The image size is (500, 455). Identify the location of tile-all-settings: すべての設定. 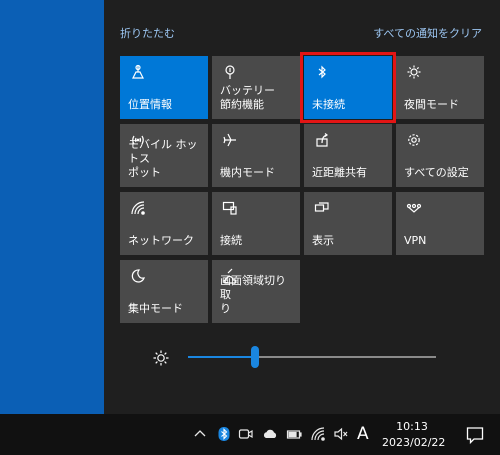
(440, 155).